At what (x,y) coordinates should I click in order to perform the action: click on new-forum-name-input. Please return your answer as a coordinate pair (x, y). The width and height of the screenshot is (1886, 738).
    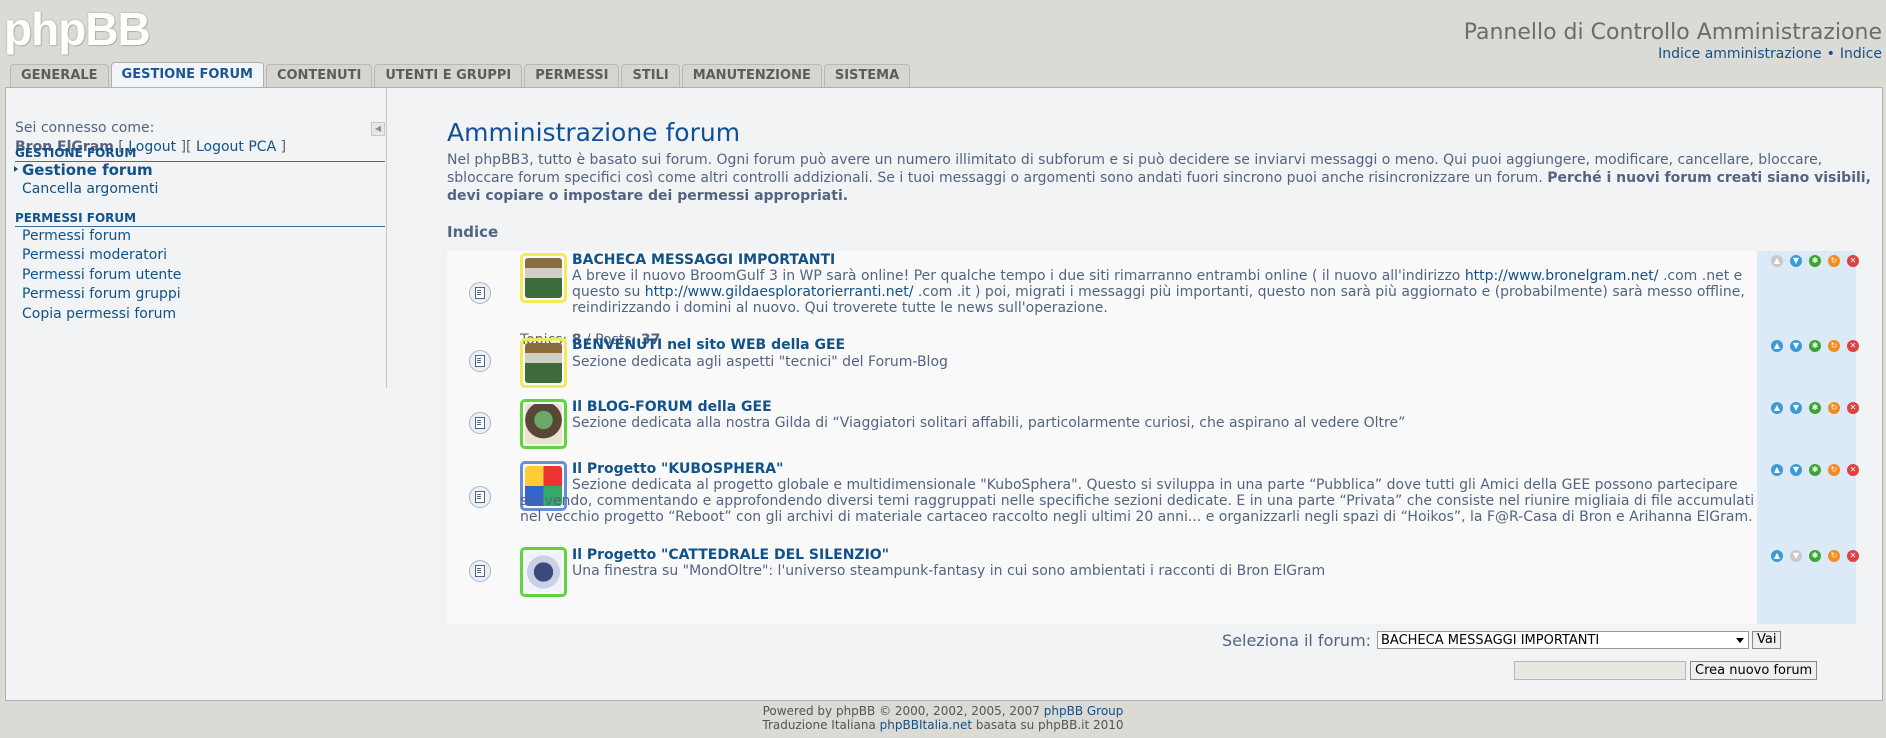
    Looking at the image, I should click on (1600, 670).